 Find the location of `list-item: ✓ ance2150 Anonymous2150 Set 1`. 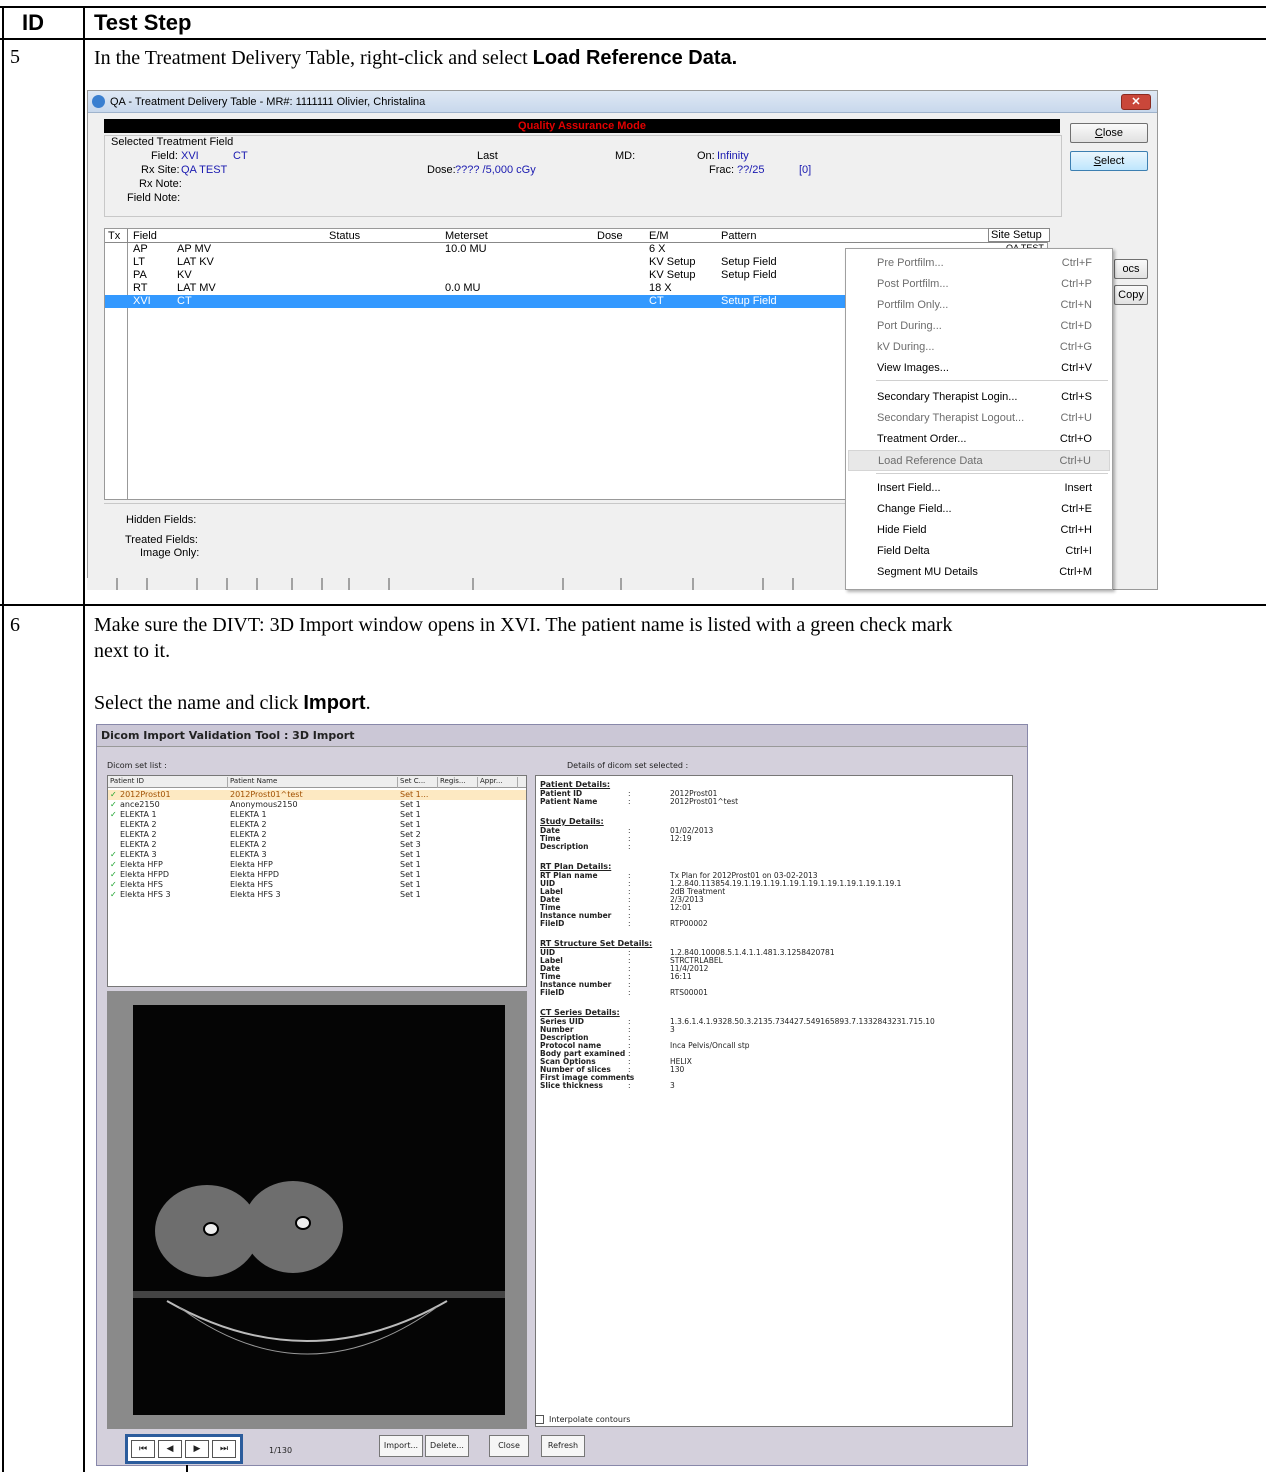

list-item: ✓ ance2150 Anonymous2150 Set 1 is located at coordinates (317, 805).